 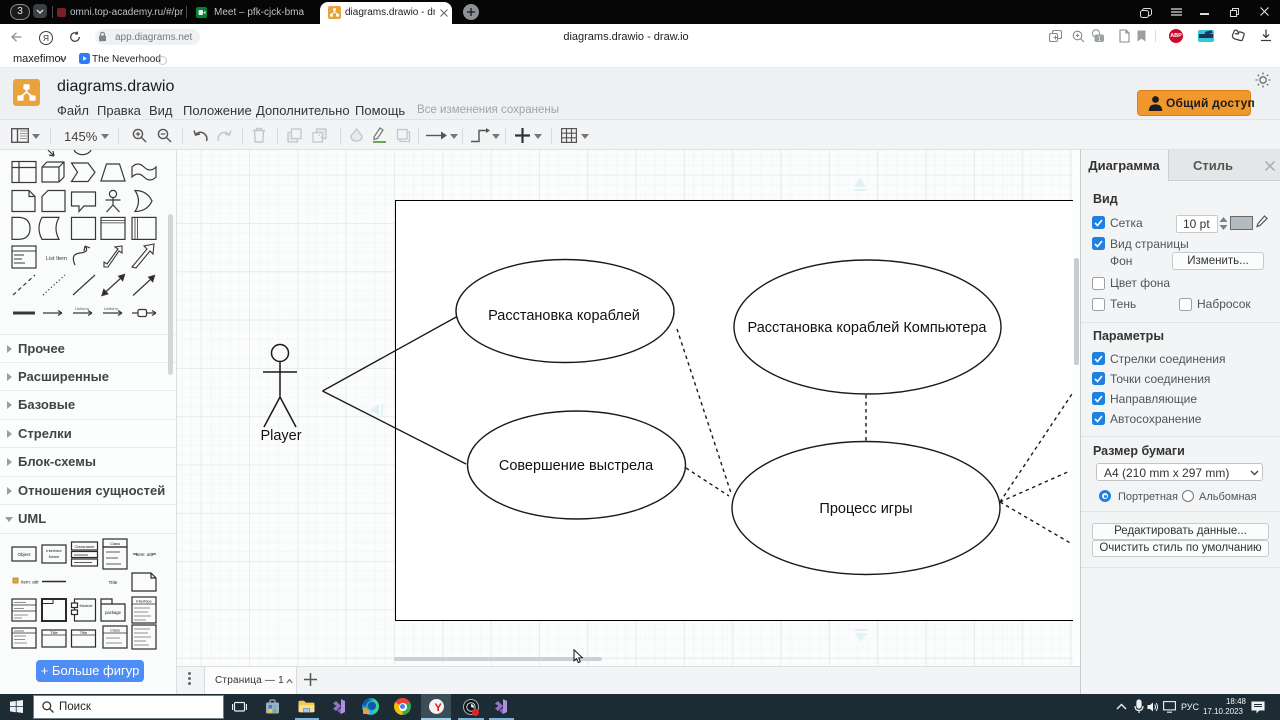 What do you see at coordinates (24, 554) in the screenshot?
I see `svg-text: Object` at bounding box center [24, 554].